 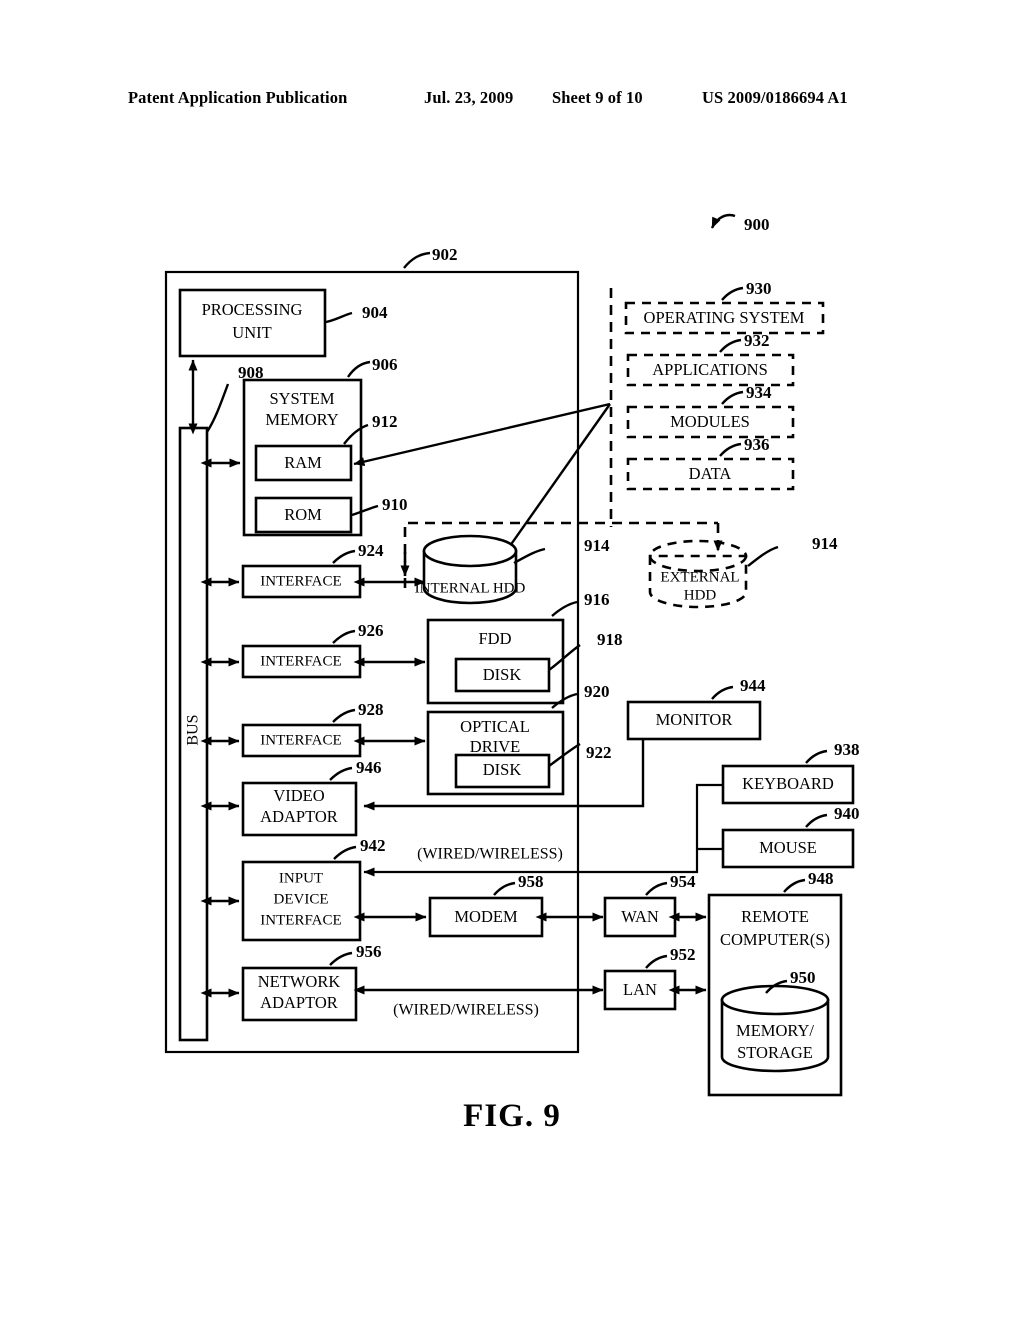 What do you see at coordinates (494, 638) in the screenshot?
I see `fdd-label: FDD` at bounding box center [494, 638].